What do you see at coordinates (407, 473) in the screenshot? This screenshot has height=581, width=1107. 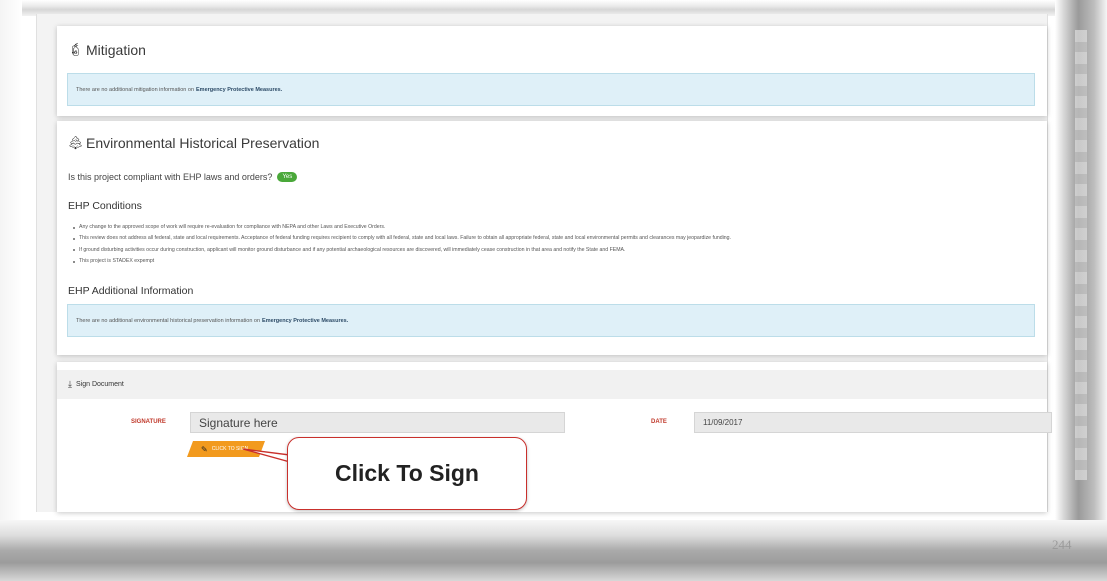 I see `click-to-sign-callout: Click To Sign` at bounding box center [407, 473].